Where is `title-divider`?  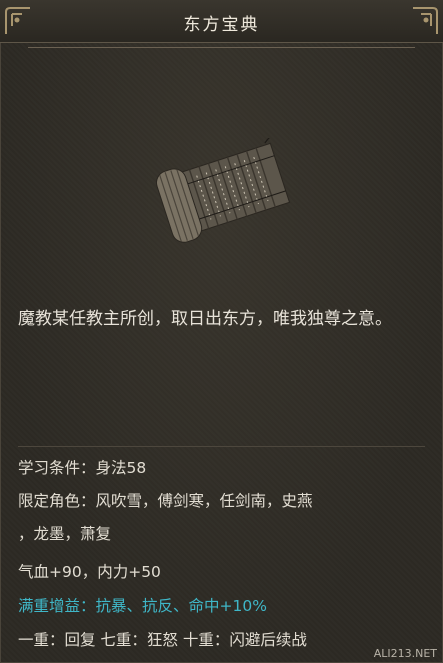
title-divider is located at coordinates (221, 47).